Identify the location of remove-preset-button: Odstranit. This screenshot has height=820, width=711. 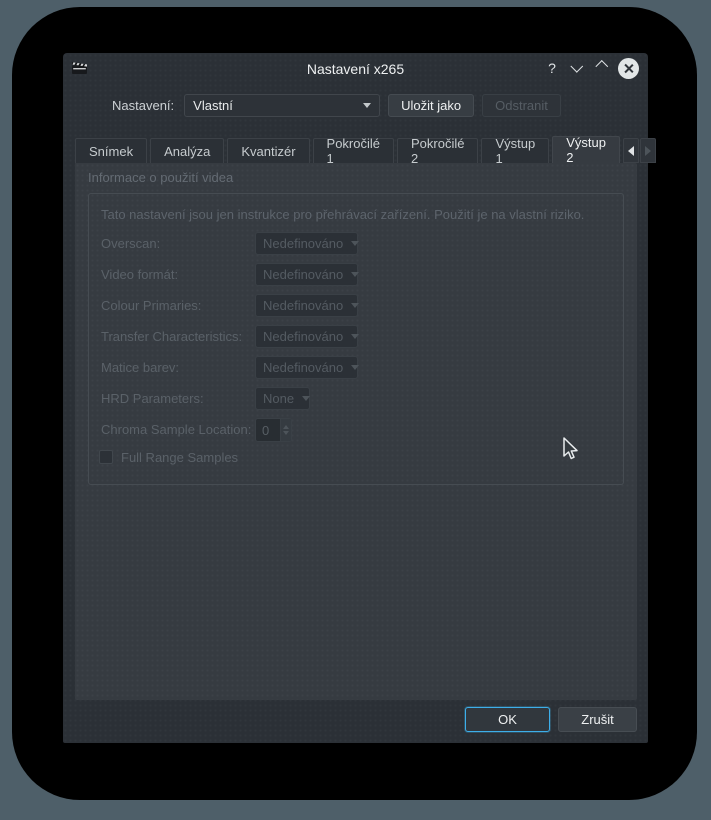
(521, 105).